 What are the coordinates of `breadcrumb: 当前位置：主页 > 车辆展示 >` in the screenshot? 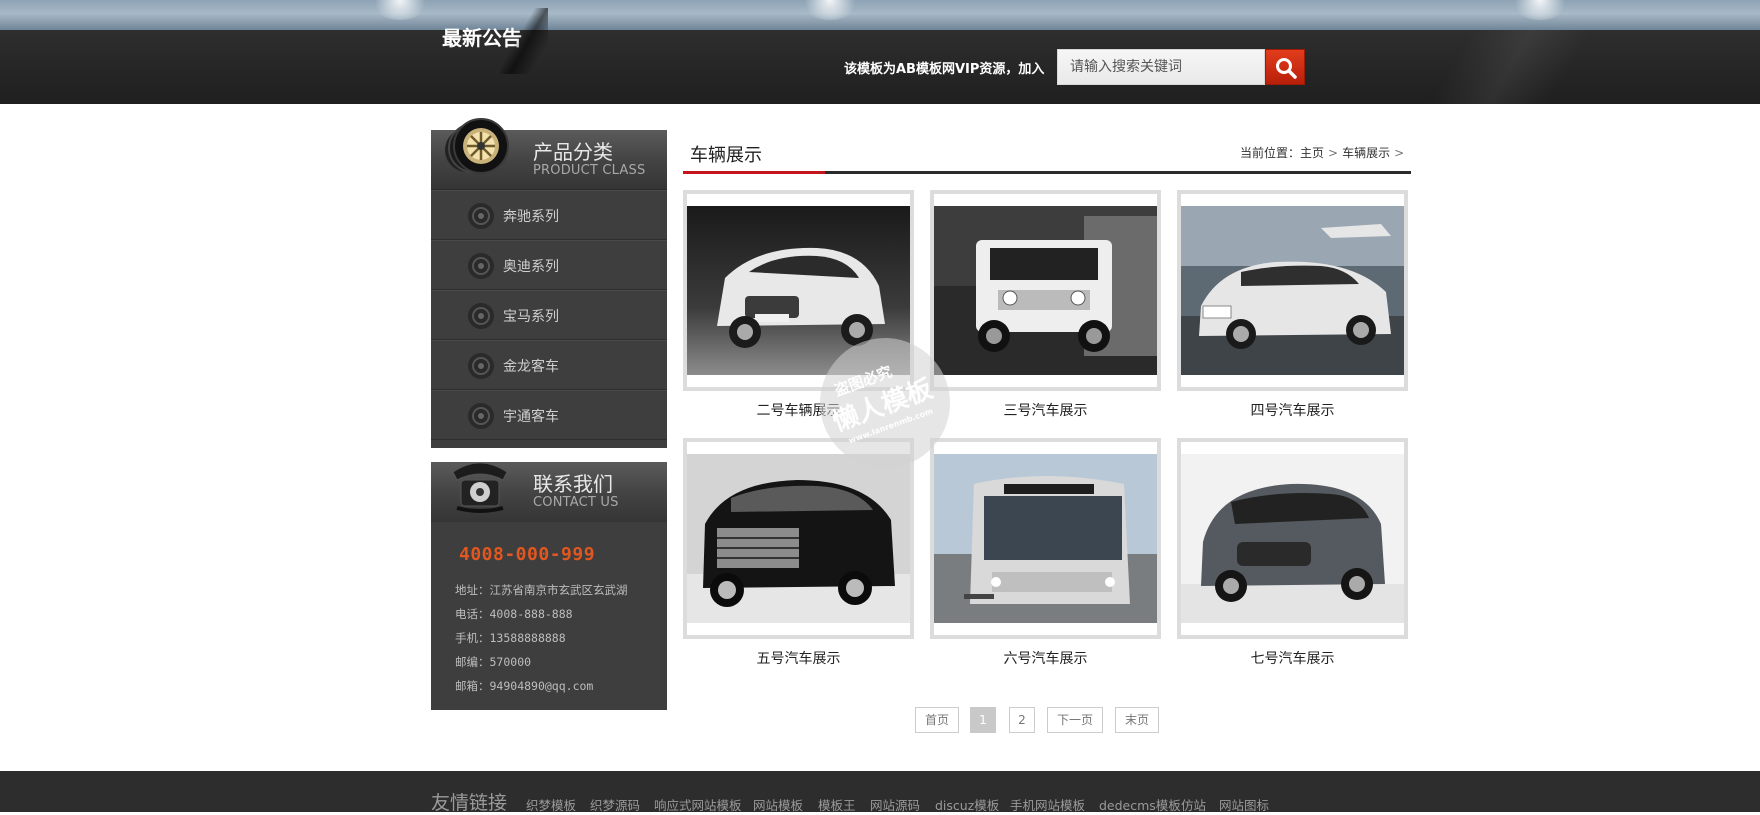 It's located at (1324, 152).